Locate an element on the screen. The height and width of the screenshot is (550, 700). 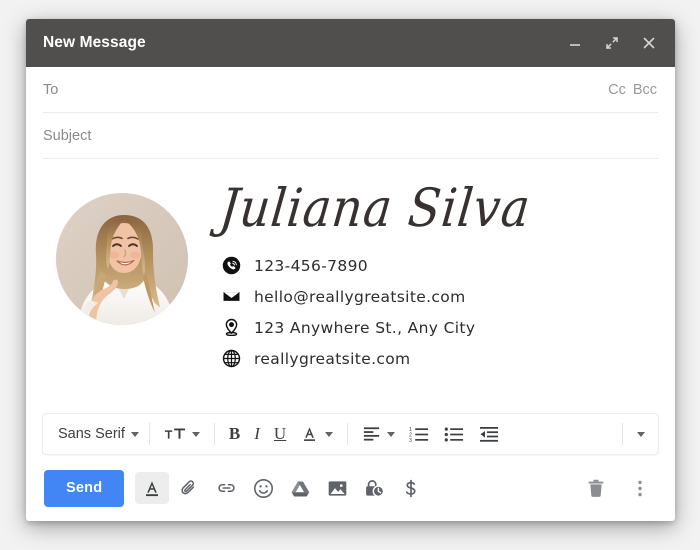
link-icon is located at coordinates (226, 488).